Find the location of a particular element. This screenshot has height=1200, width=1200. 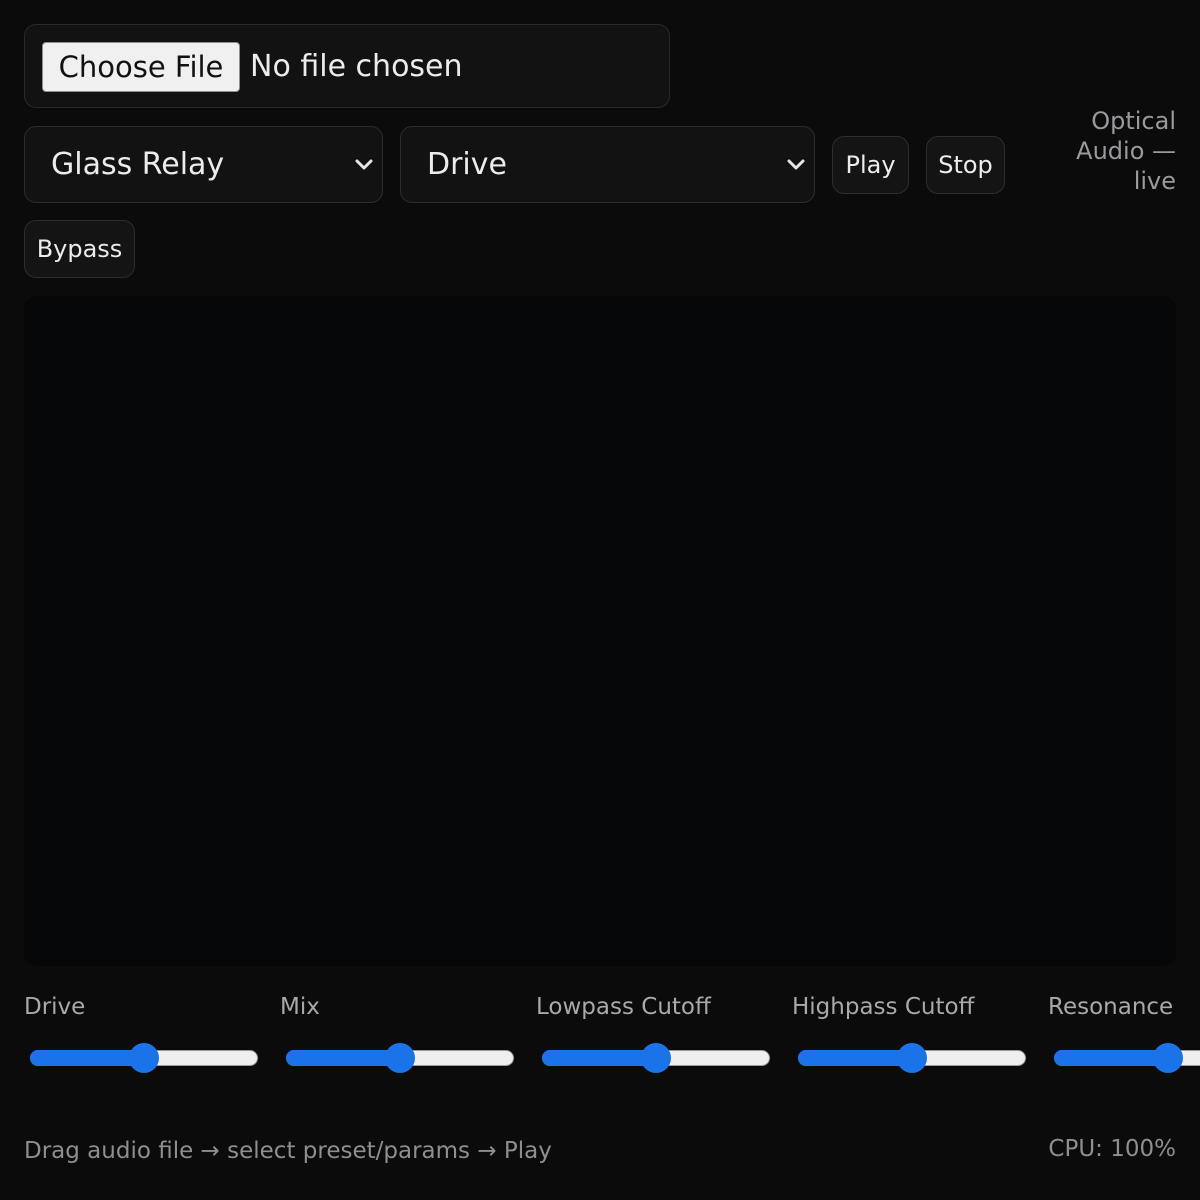

slider-label: Drive is located at coordinates (55, 1007).